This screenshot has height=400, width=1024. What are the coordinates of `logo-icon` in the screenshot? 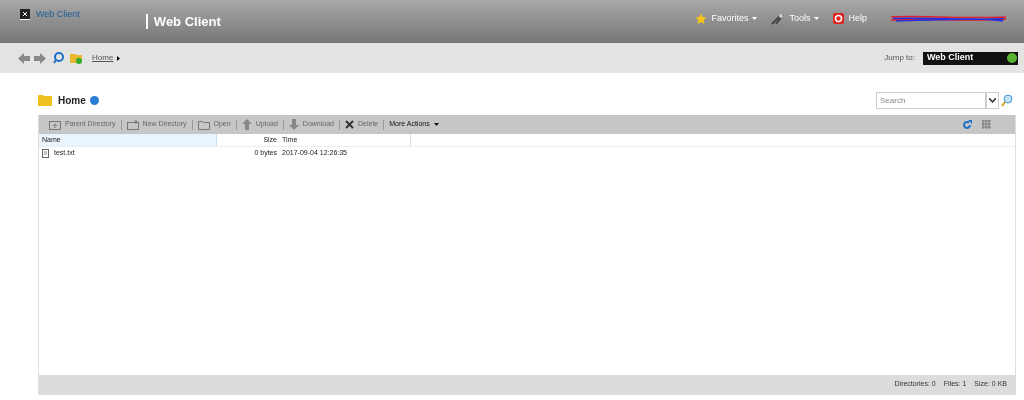 It's located at (25, 15).